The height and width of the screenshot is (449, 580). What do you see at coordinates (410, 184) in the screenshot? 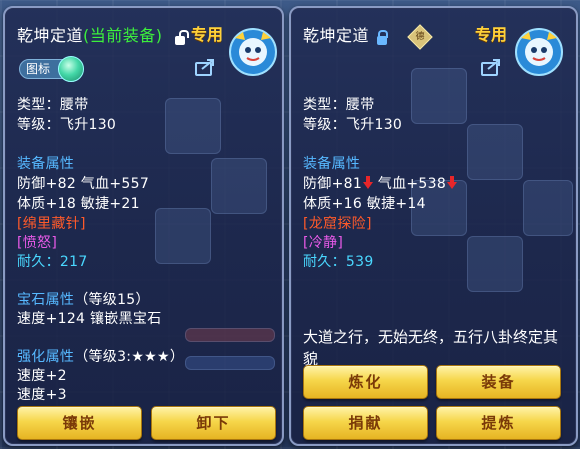
I see `attr-hp: 气血+538` at bounding box center [410, 184].